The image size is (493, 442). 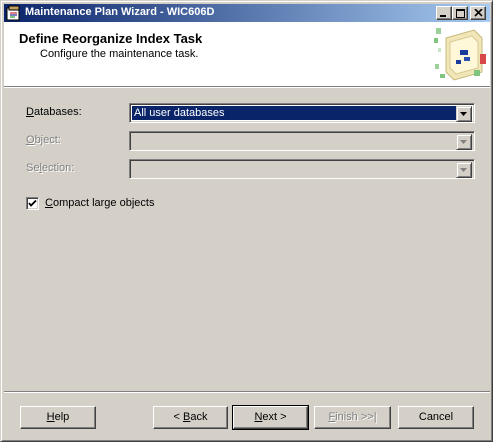 What do you see at coordinates (294, 113) in the screenshot?
I see `databases-selected-value: All user databases` at bounding box center [294, 113].